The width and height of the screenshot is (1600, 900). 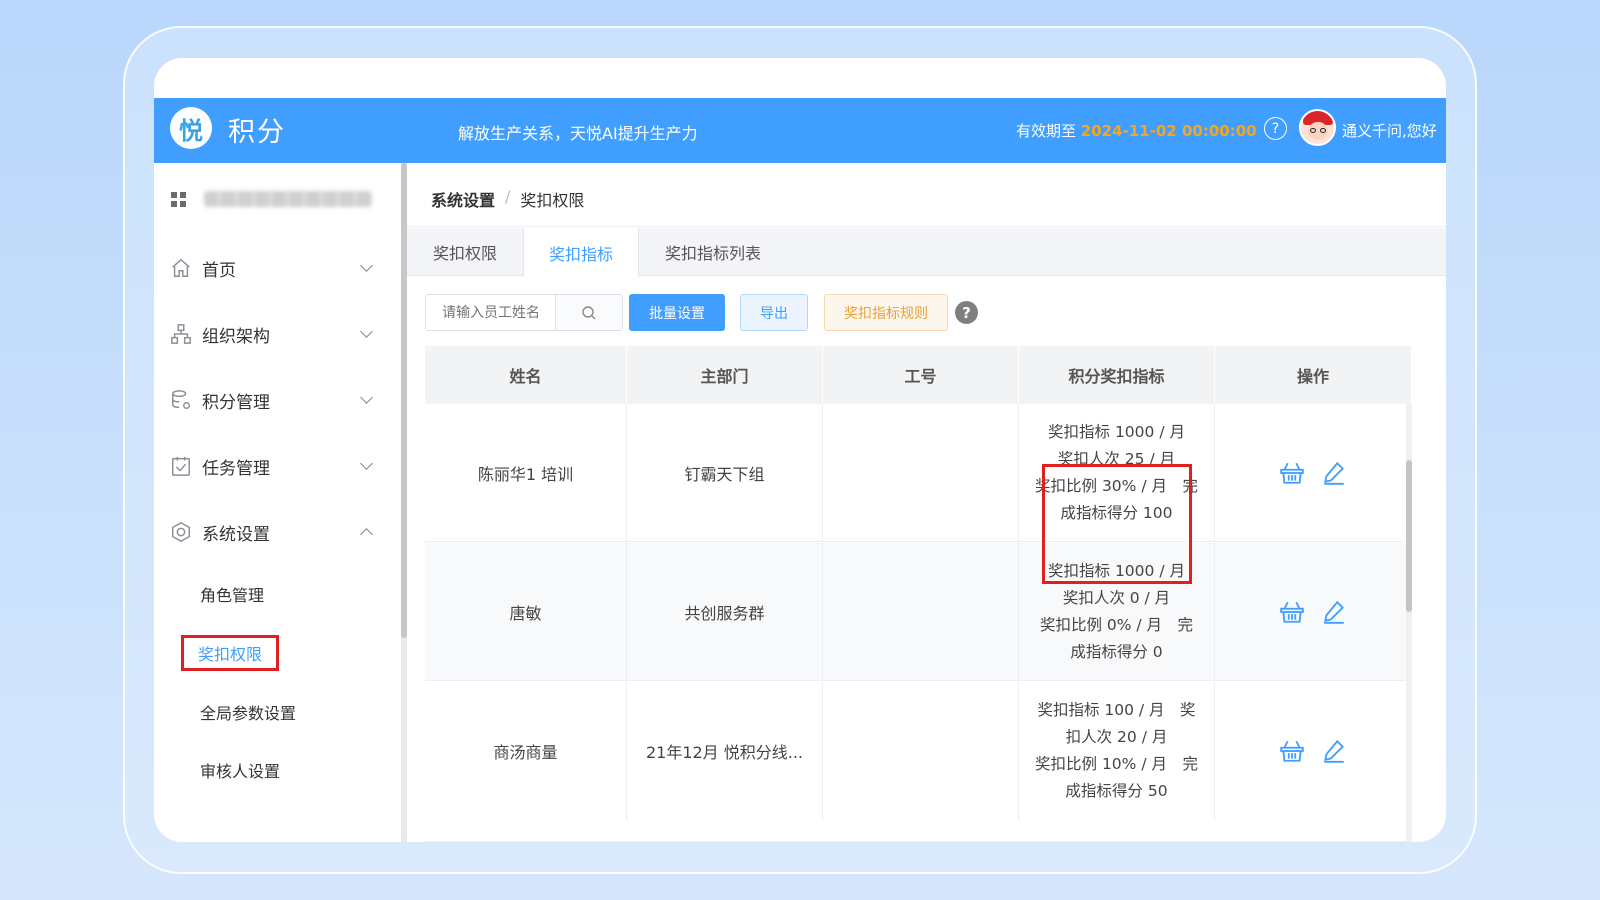 I want to click on settings-hex-icon, so click(x=181, y=532).